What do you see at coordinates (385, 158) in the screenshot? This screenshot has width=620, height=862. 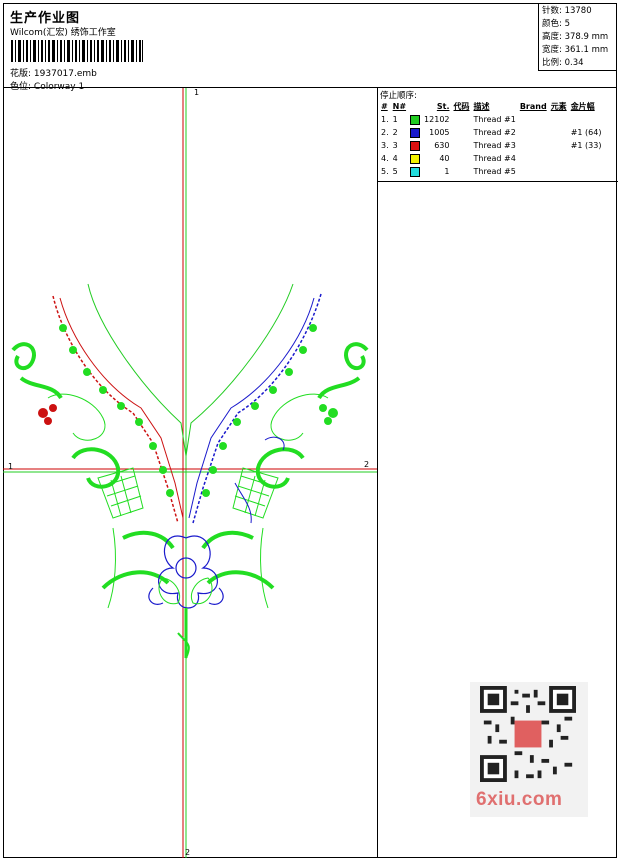 I see `row-index: 4.` at bounding box center [385, 158].